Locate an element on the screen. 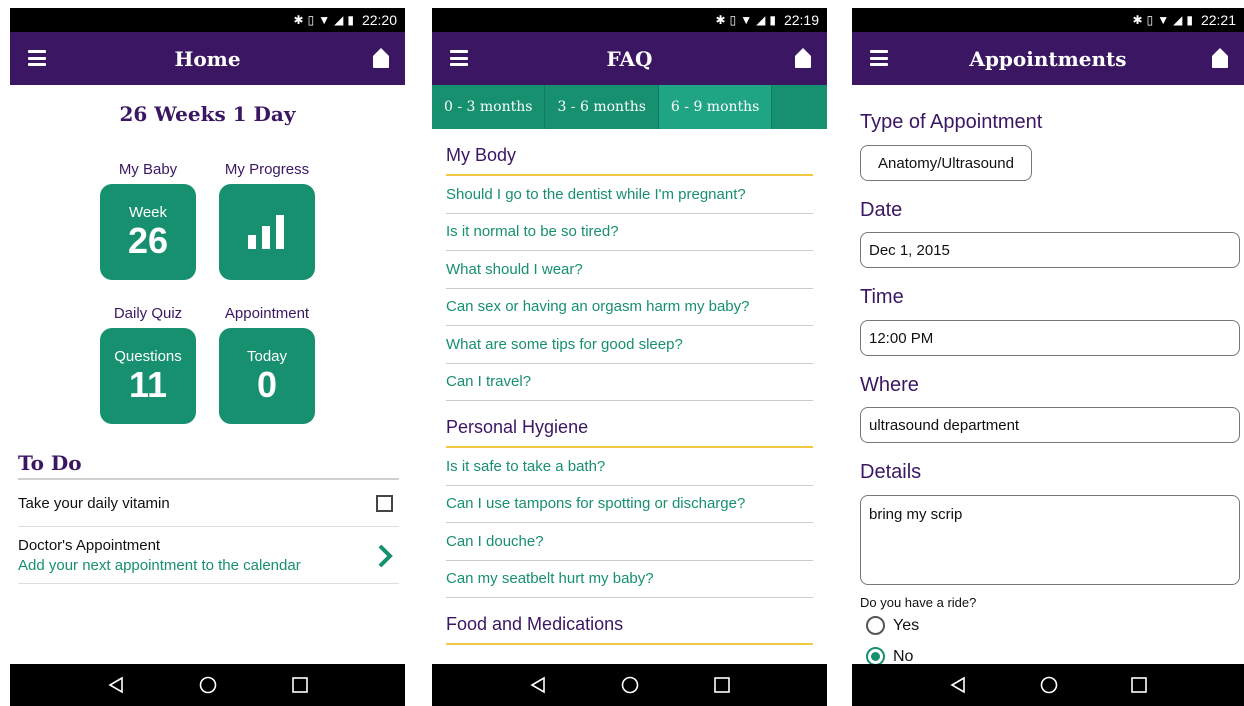 This screenshot has height=706, width=1244. app-bar: Appointments is located at coordinates (1048, 58).